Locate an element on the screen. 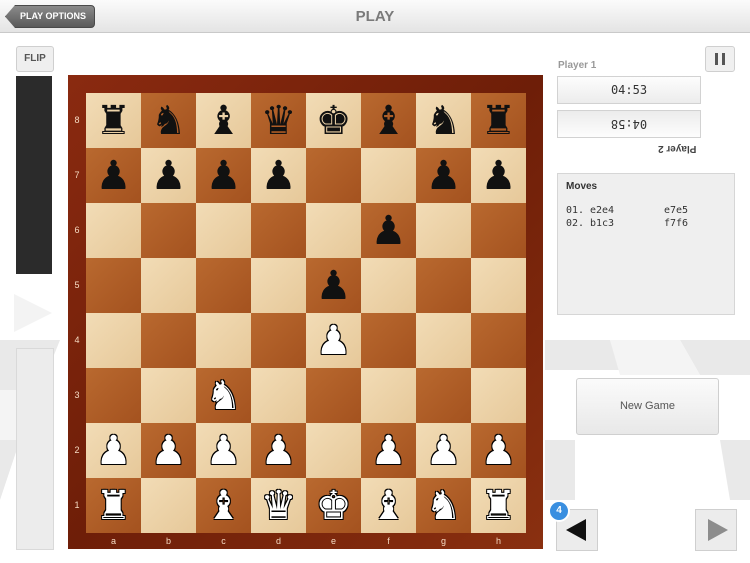 The width and height of the screenshot is (750, 563). black-king-icon: ♚ is located at coordinates (334, 121).